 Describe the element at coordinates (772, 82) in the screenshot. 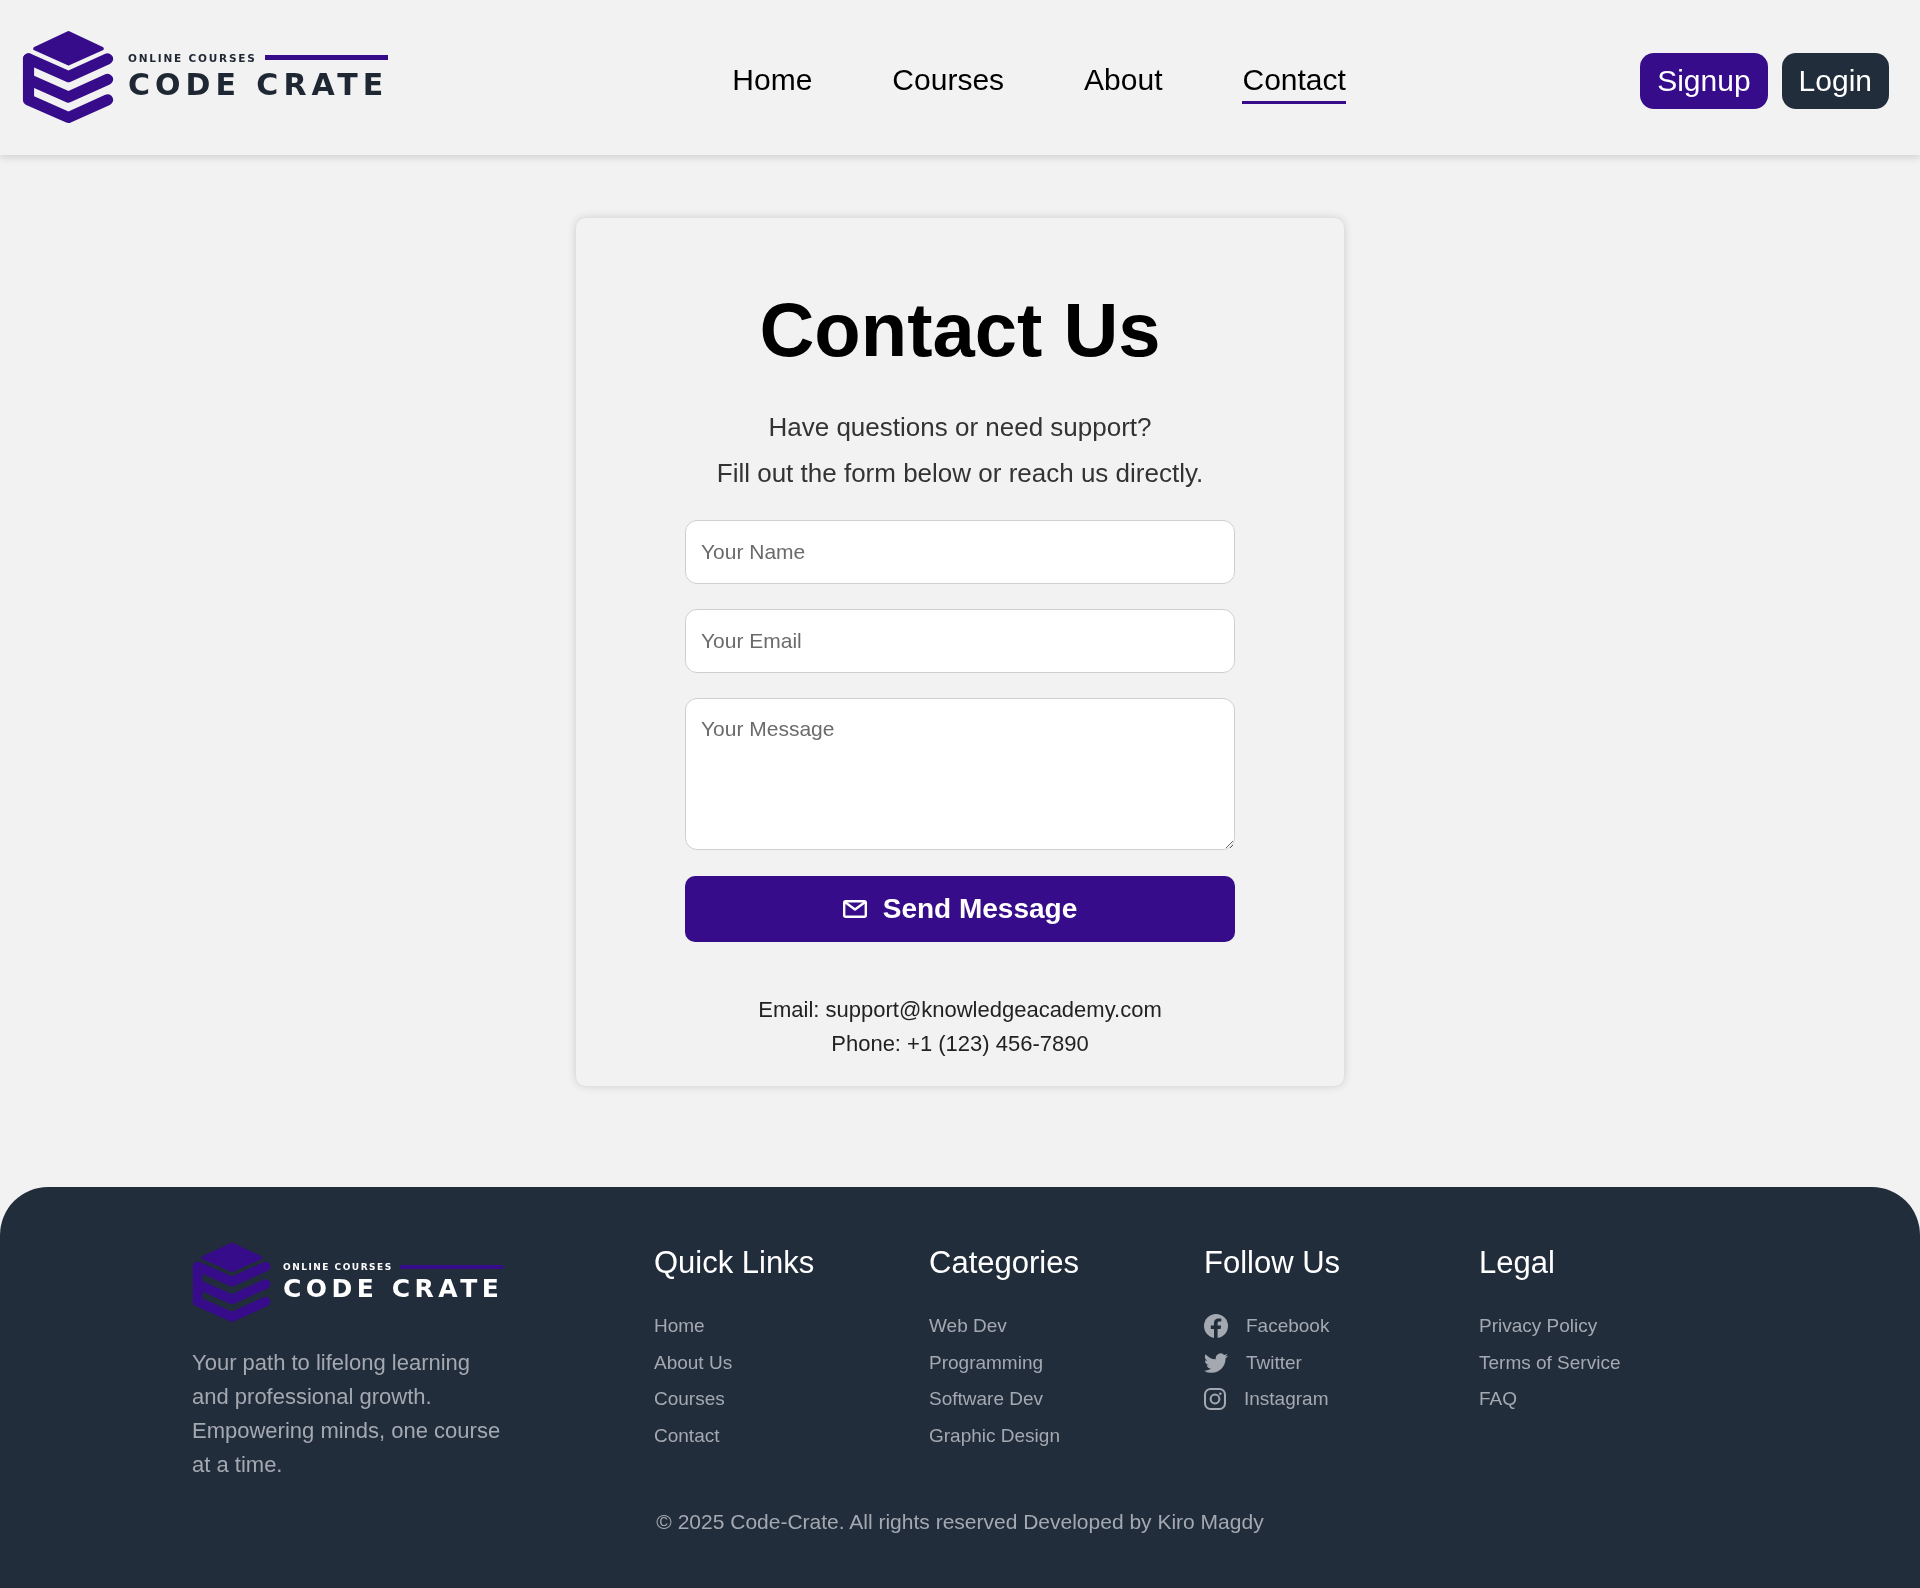

I see `nav-link: Home` at that location.